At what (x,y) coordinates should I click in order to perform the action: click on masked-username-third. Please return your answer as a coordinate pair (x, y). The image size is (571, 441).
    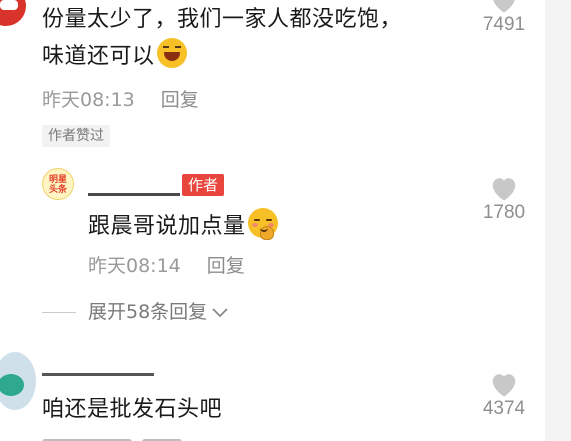
    Looking at the image, I should click on (98, 366).